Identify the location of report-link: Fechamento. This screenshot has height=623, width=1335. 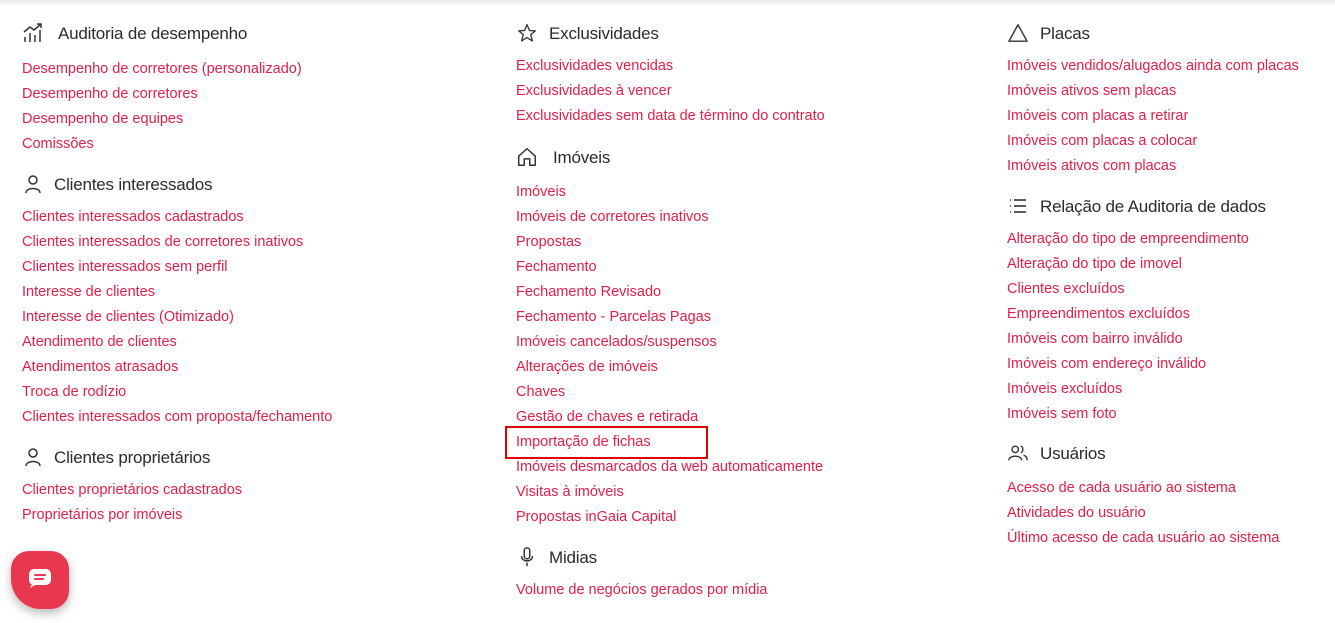
(669, 269).